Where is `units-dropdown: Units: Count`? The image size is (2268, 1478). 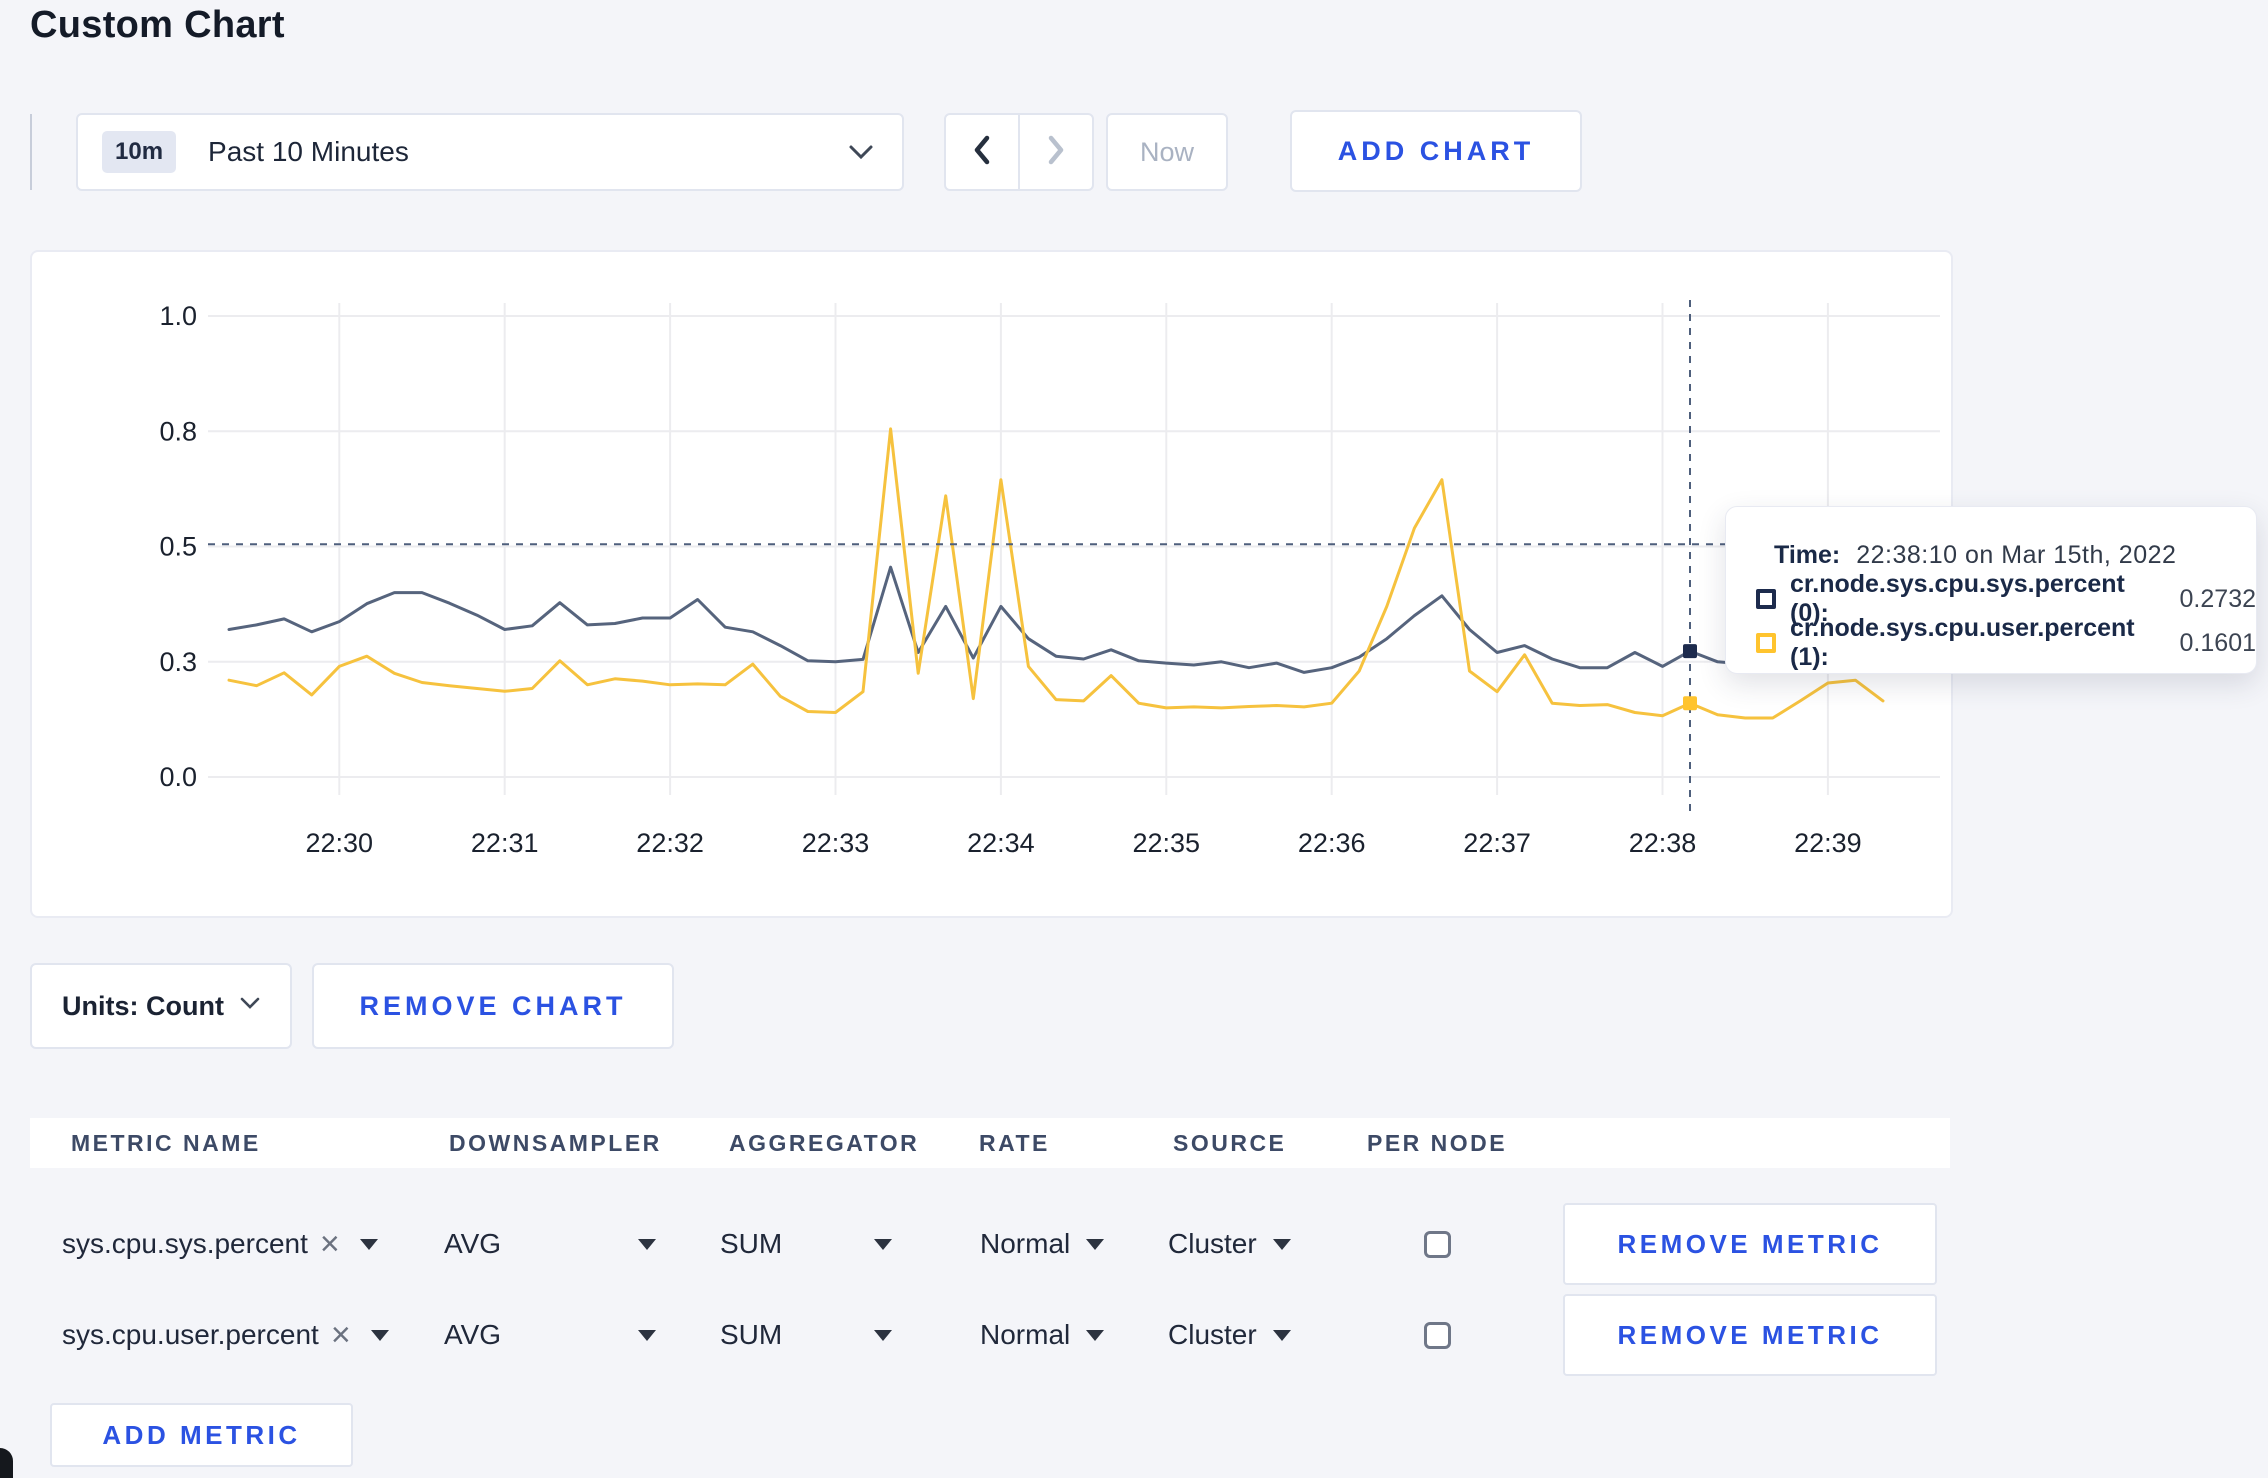 units-dropdown: Units: Count is located at coordinates (161, 1006).